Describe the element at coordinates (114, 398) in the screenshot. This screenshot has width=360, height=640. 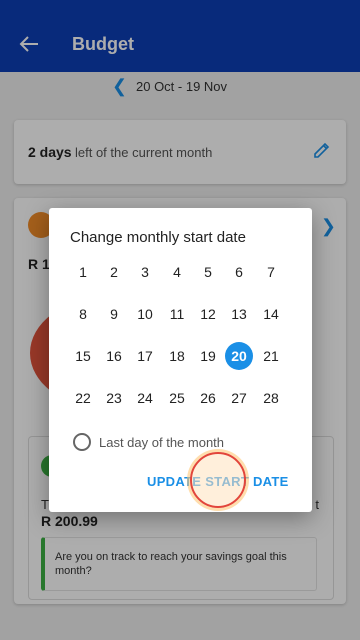
I see `day-23: 23` at that location.